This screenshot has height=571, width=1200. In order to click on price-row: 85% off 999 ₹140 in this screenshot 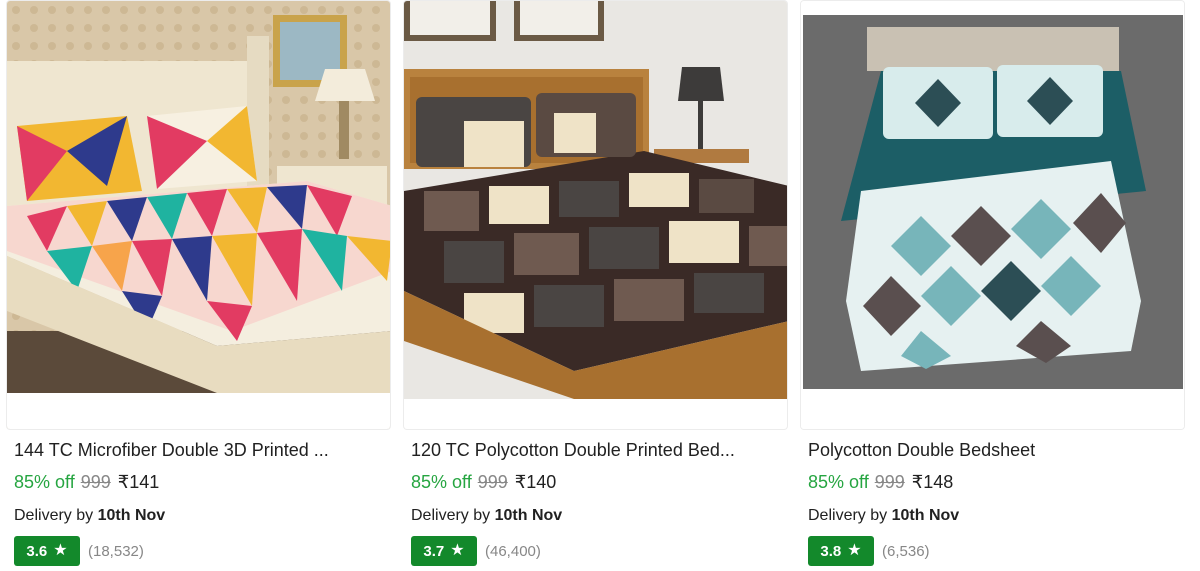, I will do `click(483, 482)`.